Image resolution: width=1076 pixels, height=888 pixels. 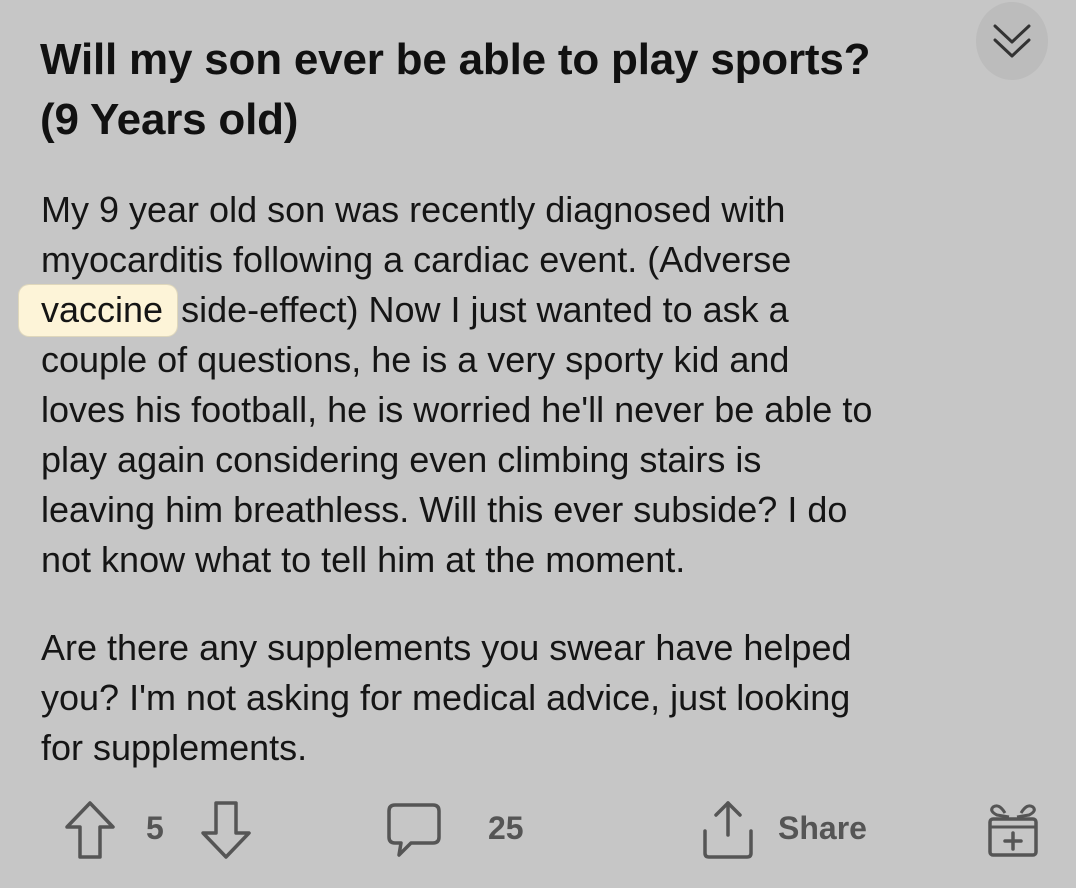 I want to click on collapse-button, so click(x=1012, y=41).